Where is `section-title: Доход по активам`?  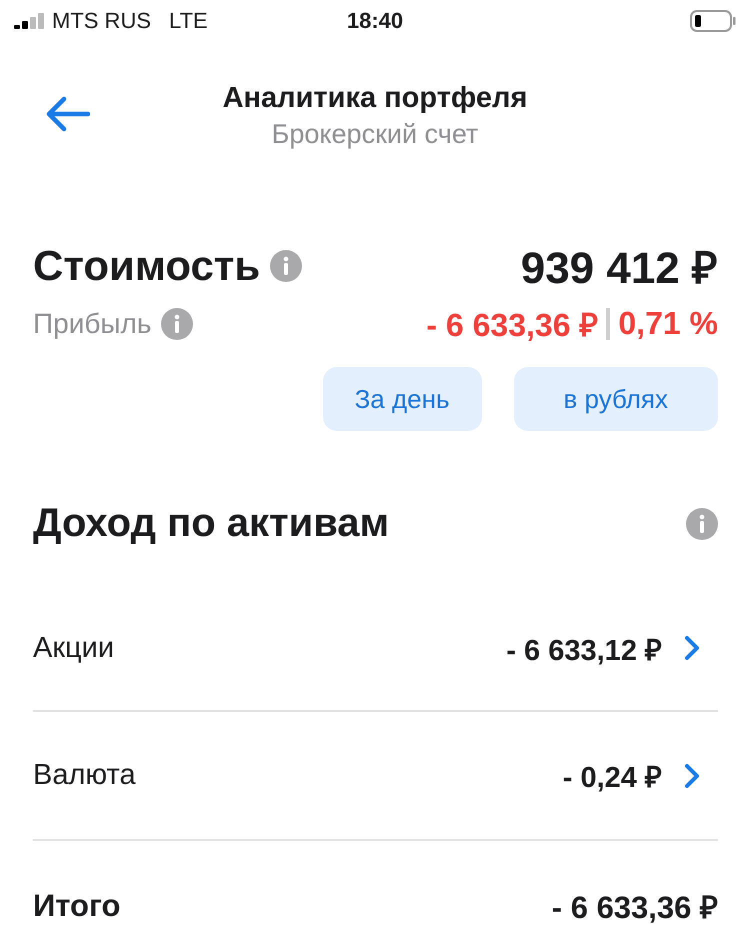 section-title: Доход по активам is located at coordinates (211, 523).